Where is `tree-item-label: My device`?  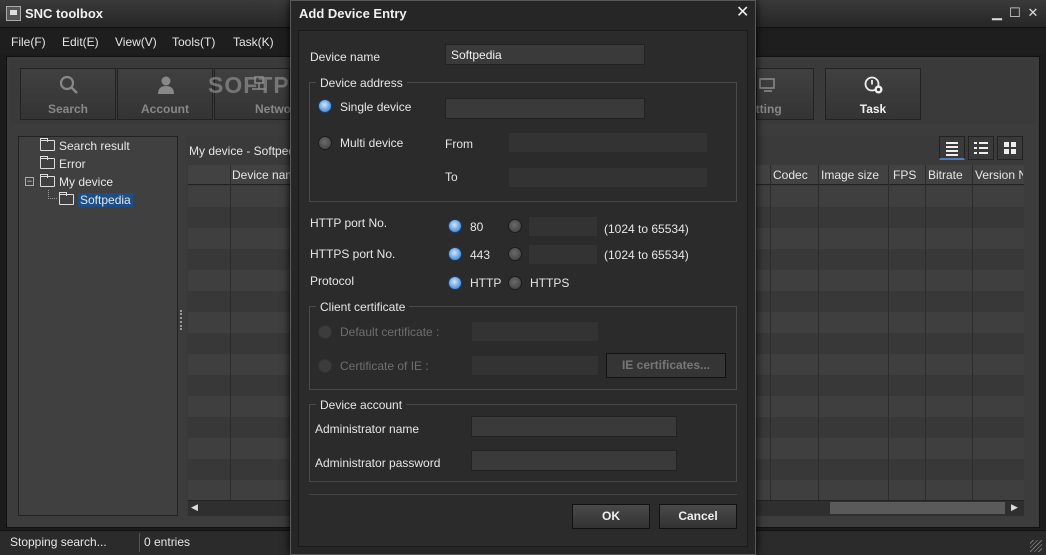 tree-item-label: My device is located at coordinates (86, 182).